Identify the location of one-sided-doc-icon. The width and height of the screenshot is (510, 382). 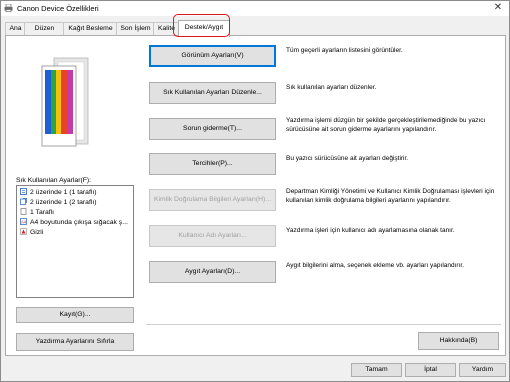
(23, 191).